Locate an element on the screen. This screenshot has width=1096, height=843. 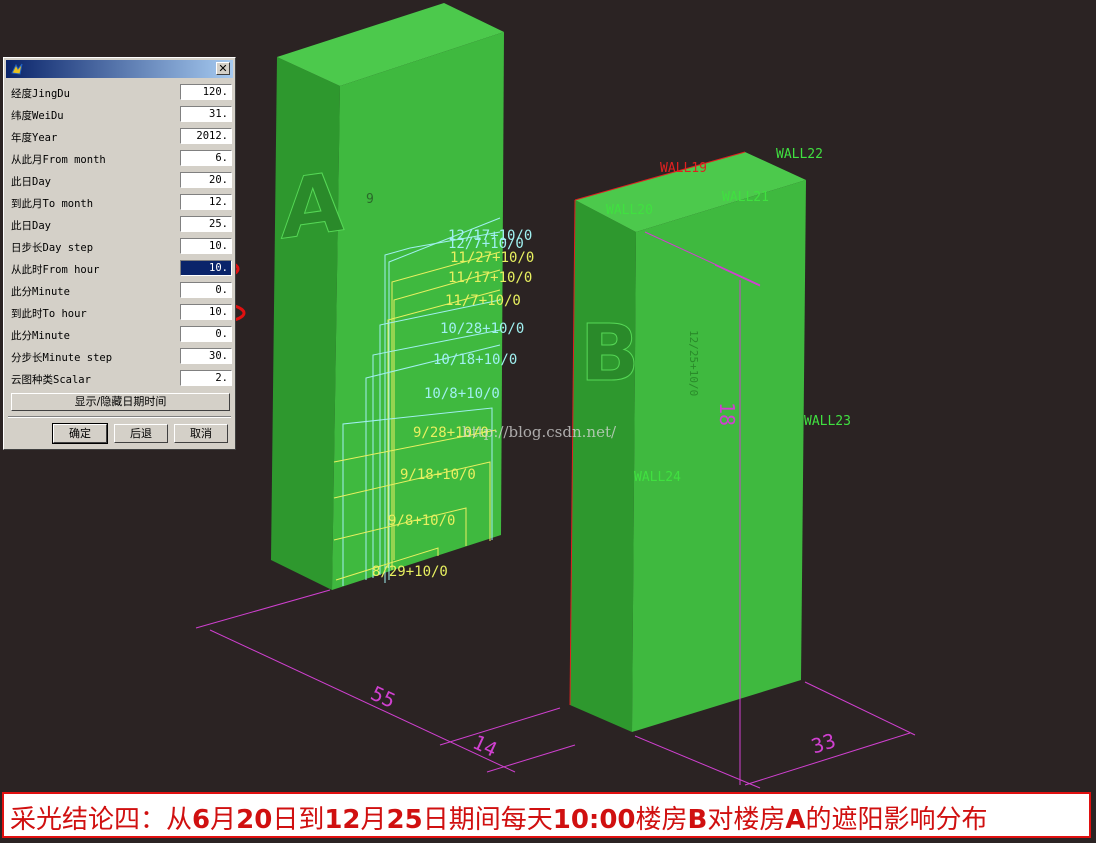
toggle-datetime-button: 显示/隐藏日期时间 is located at coordinates (120, 402).